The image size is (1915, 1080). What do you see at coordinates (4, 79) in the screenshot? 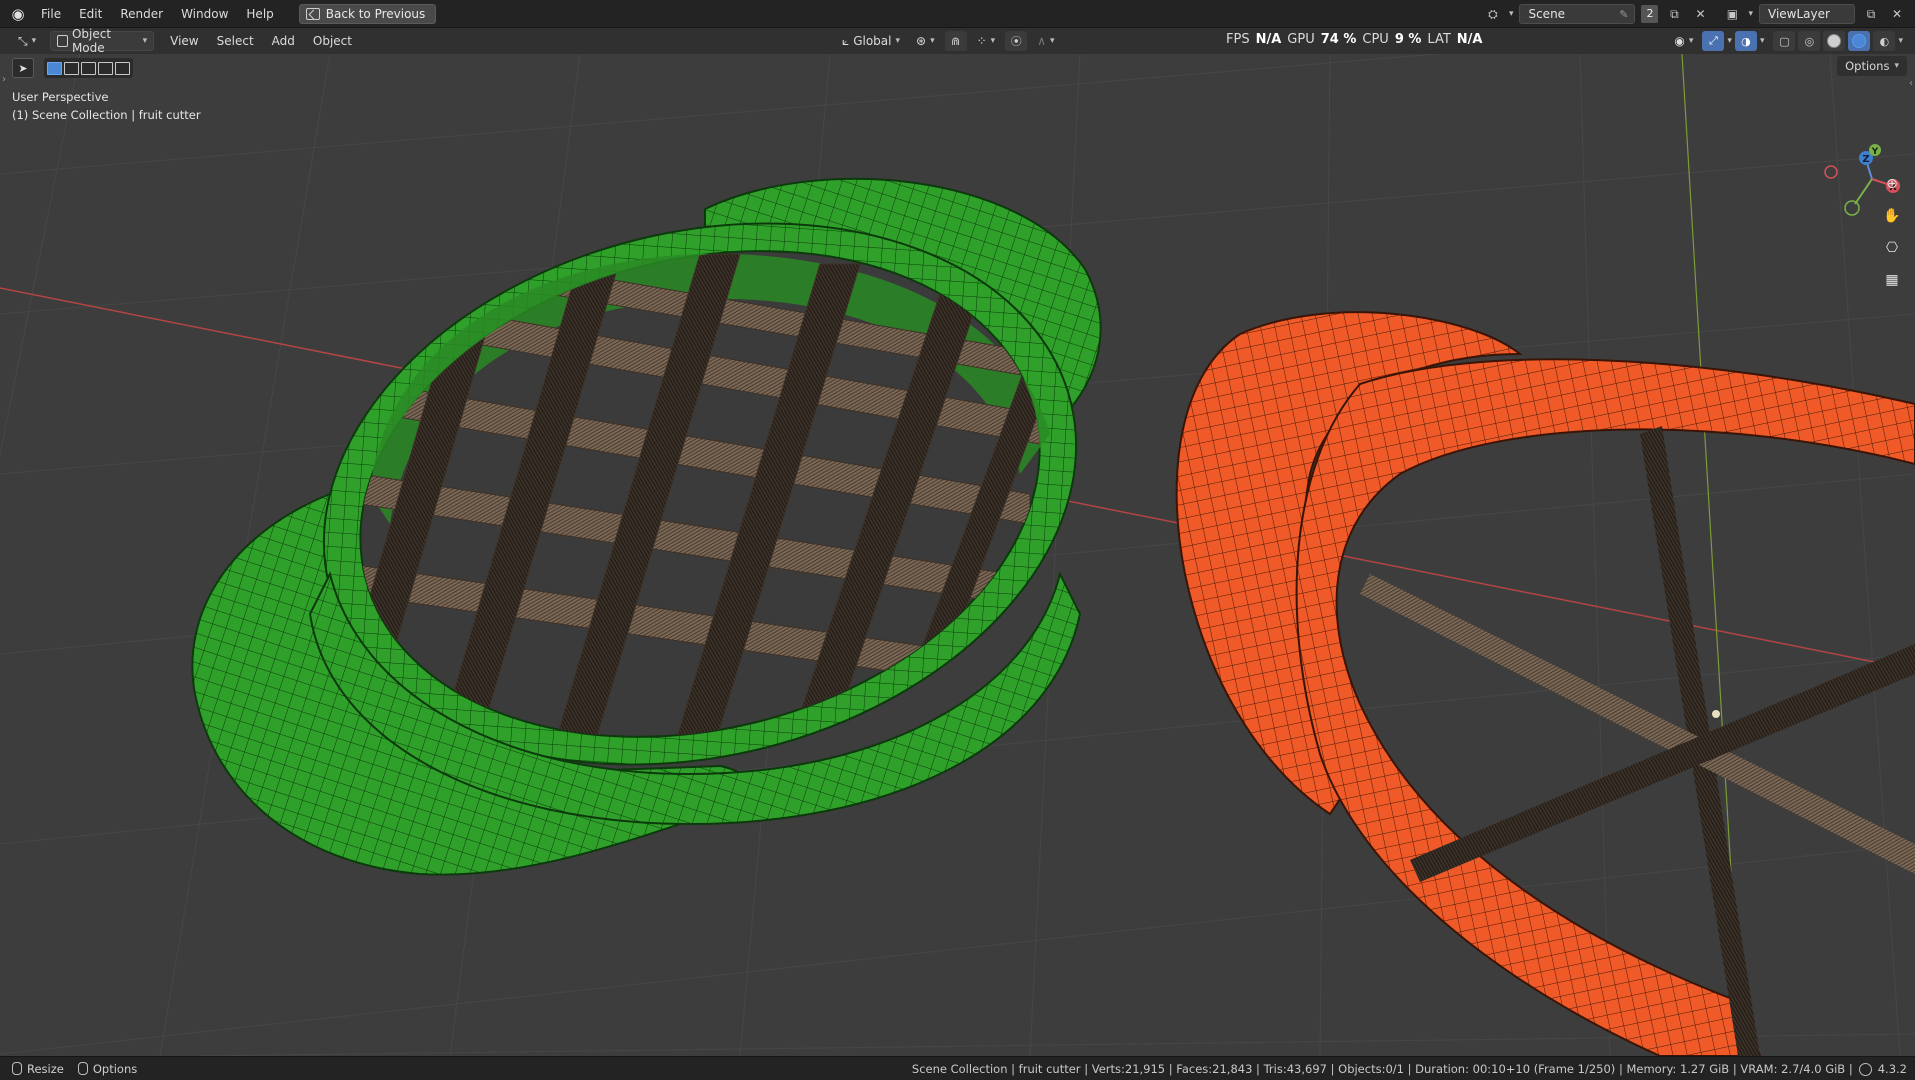
I see `toolbar-expand-icon: ›` at bounding box center [4, 79].